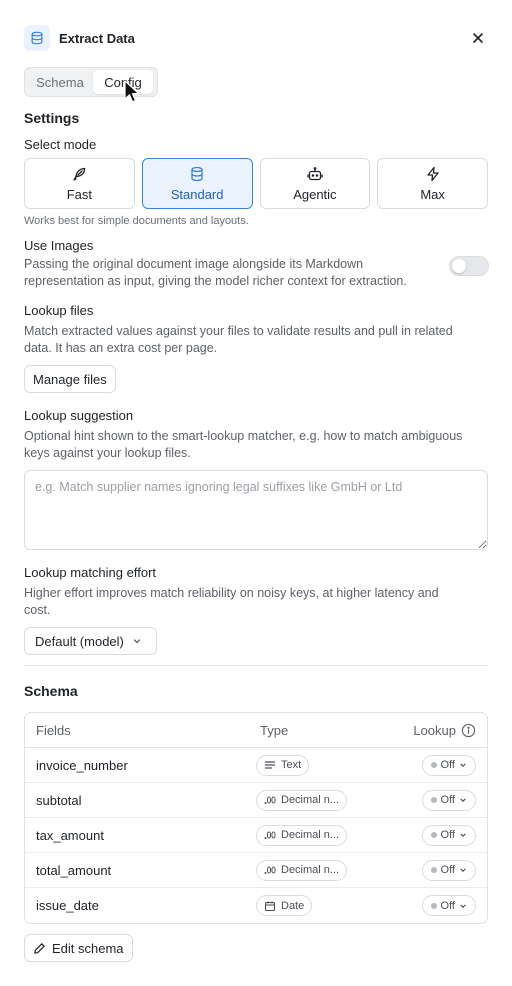  What do you see at coordinates (59, 800) in the screenshot?
I see `field-name: subtotal` at bounding box center [59, 800].